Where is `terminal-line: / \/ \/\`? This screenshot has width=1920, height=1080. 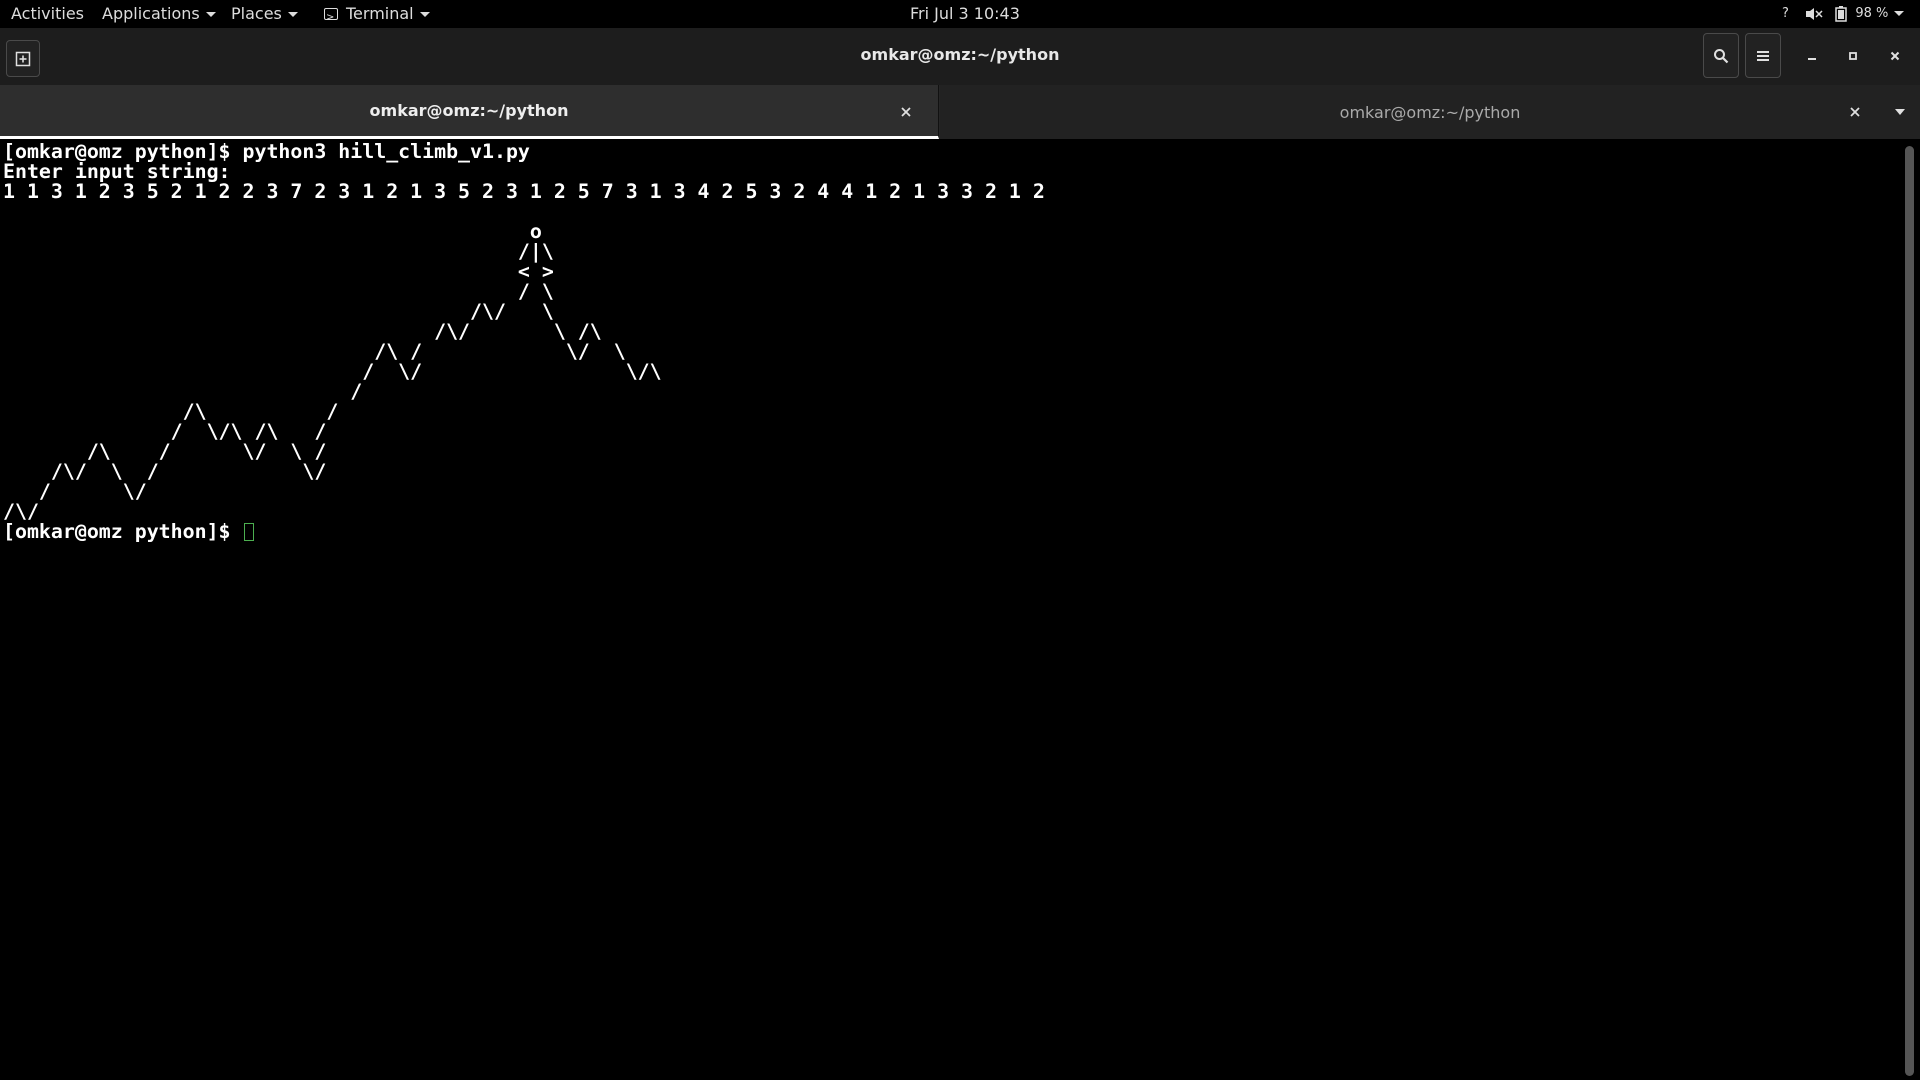 terminal-line: / \/ \/\ is located at coordinates (332, 371).